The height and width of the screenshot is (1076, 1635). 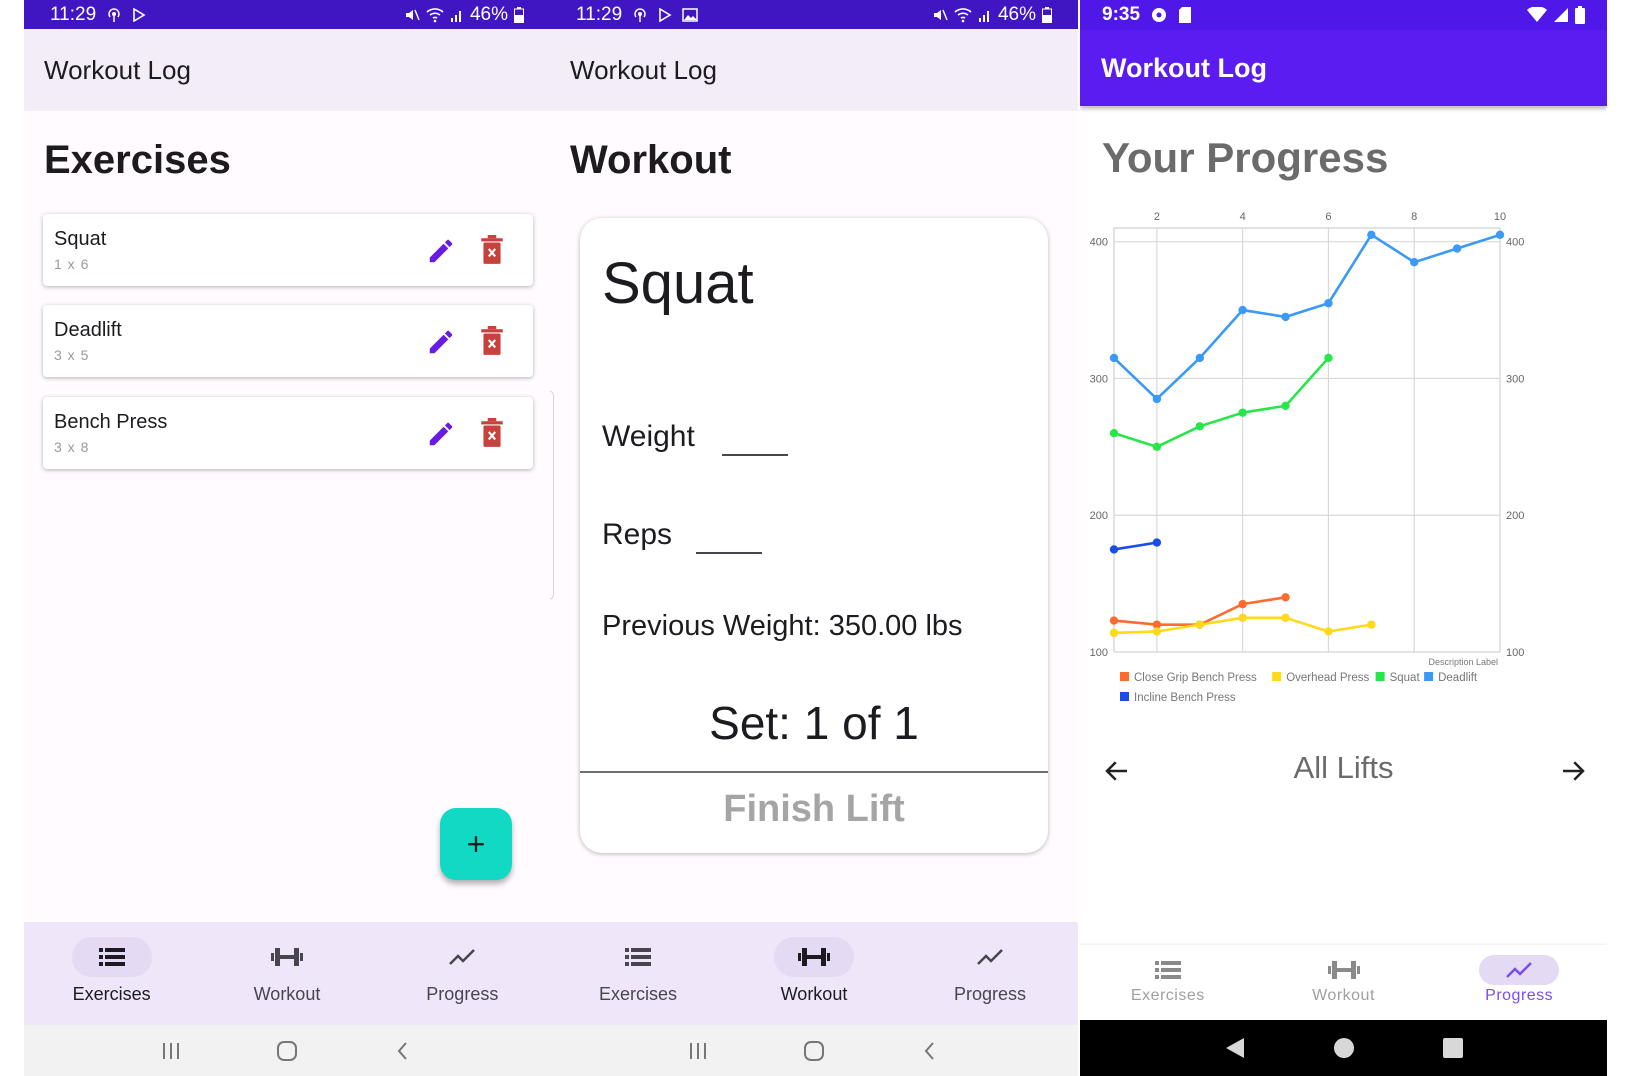 What do you see at coordinates (643, 69) in the screenshot?
I see `app-title: Workout Log` at bounding box center [643, 69].